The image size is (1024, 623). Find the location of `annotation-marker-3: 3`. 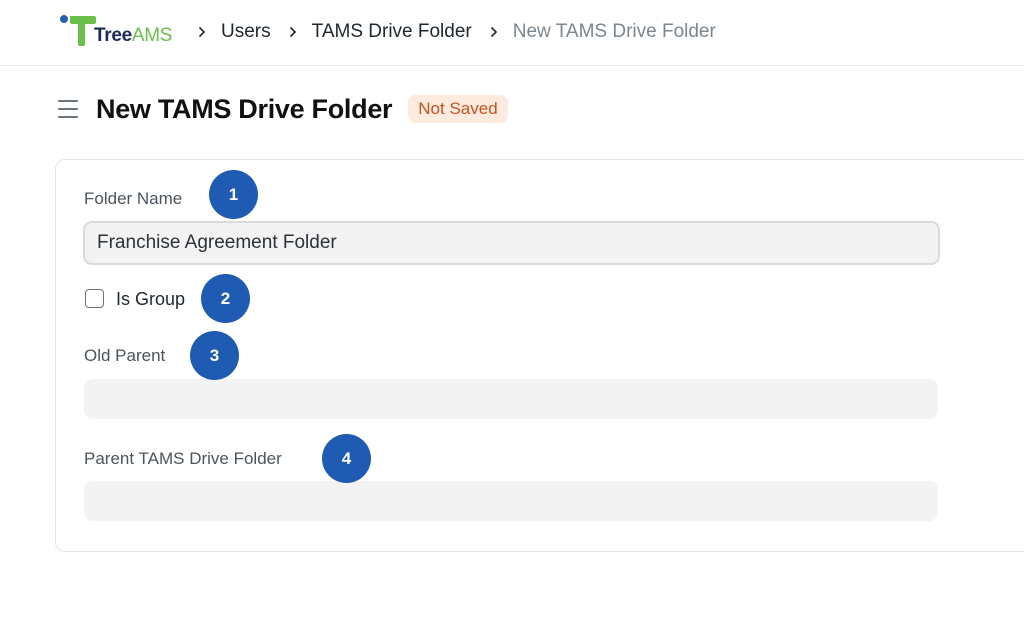

annotation-marker-3: 3 is located at coordinates (214, 355).